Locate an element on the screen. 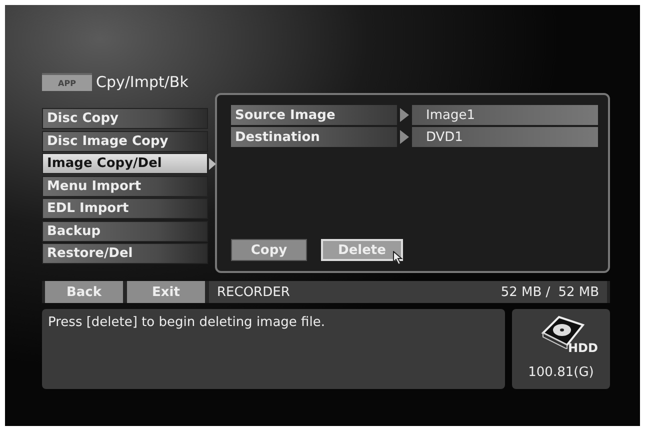 This screenshot has width=645, height=431. menu-item: Restore/Del is located at coordinates (125, 253).